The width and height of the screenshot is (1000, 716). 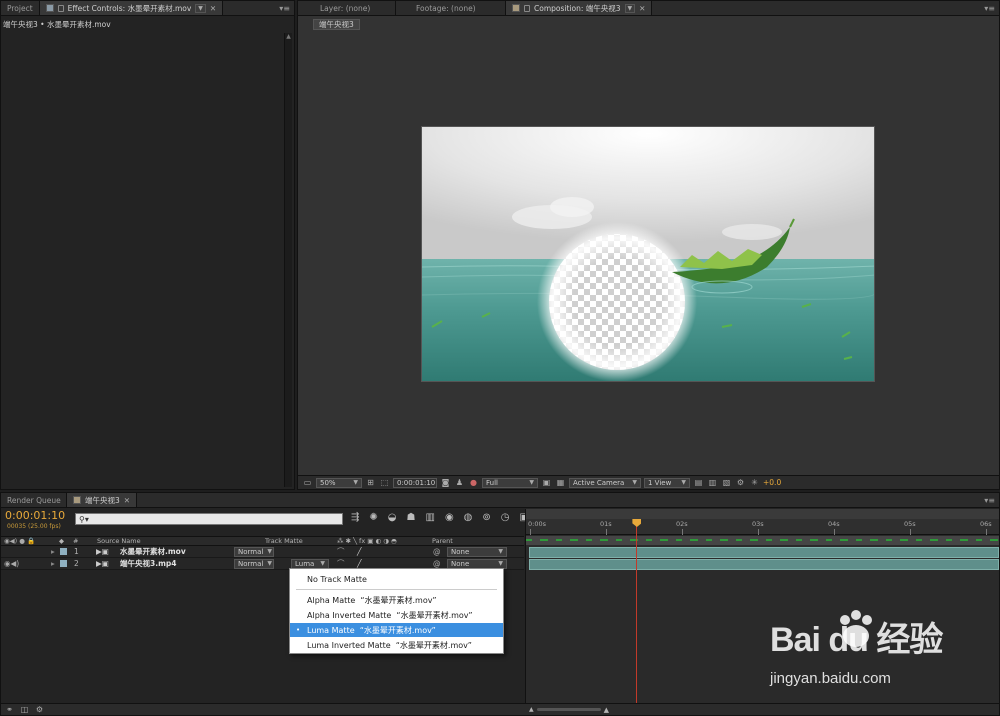 What do you see at coordinates (288, 260) in the screenshot?
I see `scrollbar: ▲` at bounding box center [288, 260].